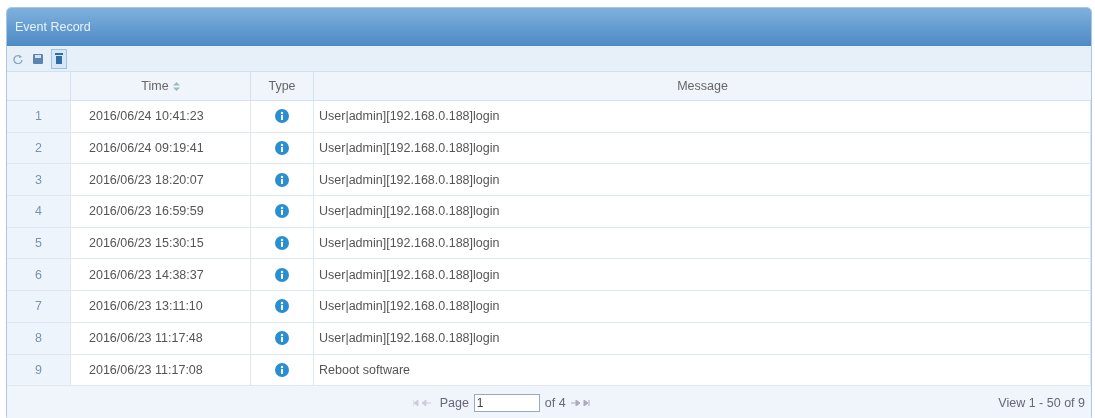 The image size is (1095, 418). What do you see at coordinates (39, 306) in the screenshot?
I see `row-number: 7` at bounding box center [39, 306].